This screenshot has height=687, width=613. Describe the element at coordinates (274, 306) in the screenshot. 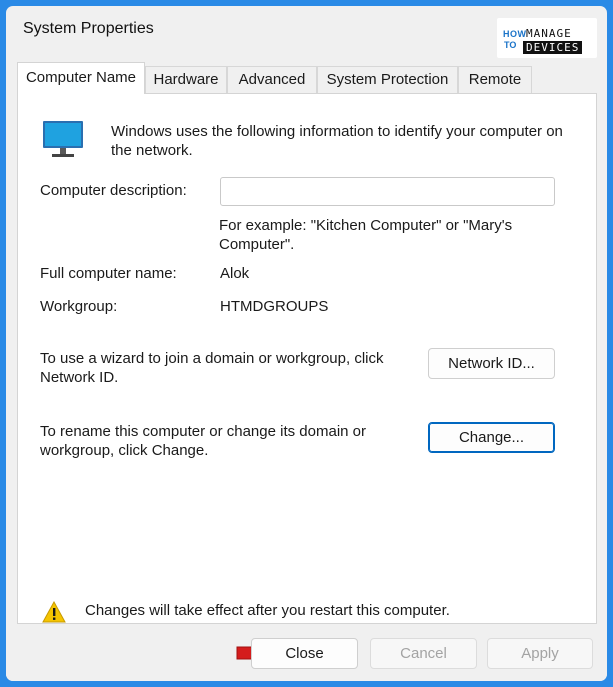

I see `workgroup-value: HTMDGROUPS` at that location.